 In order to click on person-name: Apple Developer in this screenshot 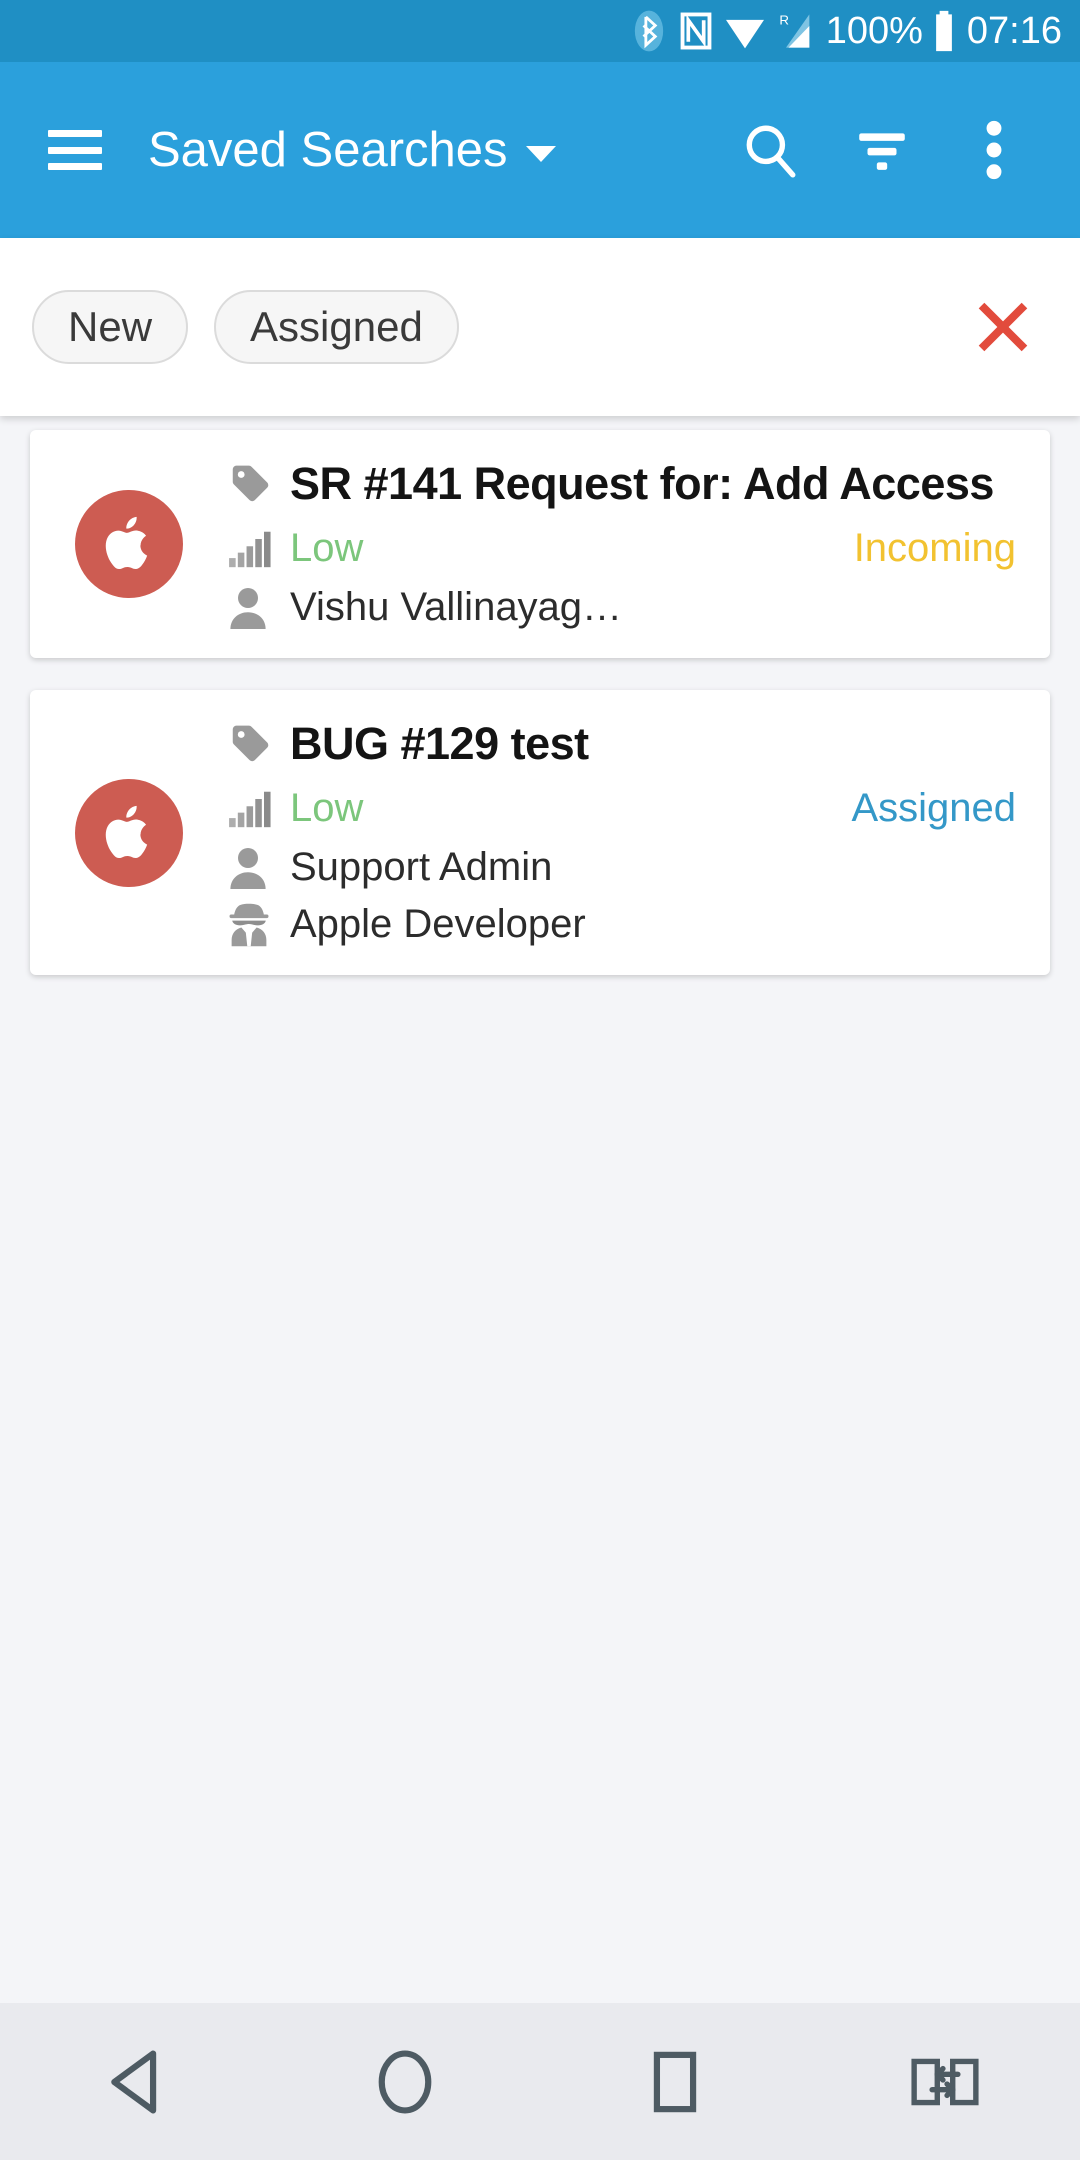, I will do `click(438, 924)`.